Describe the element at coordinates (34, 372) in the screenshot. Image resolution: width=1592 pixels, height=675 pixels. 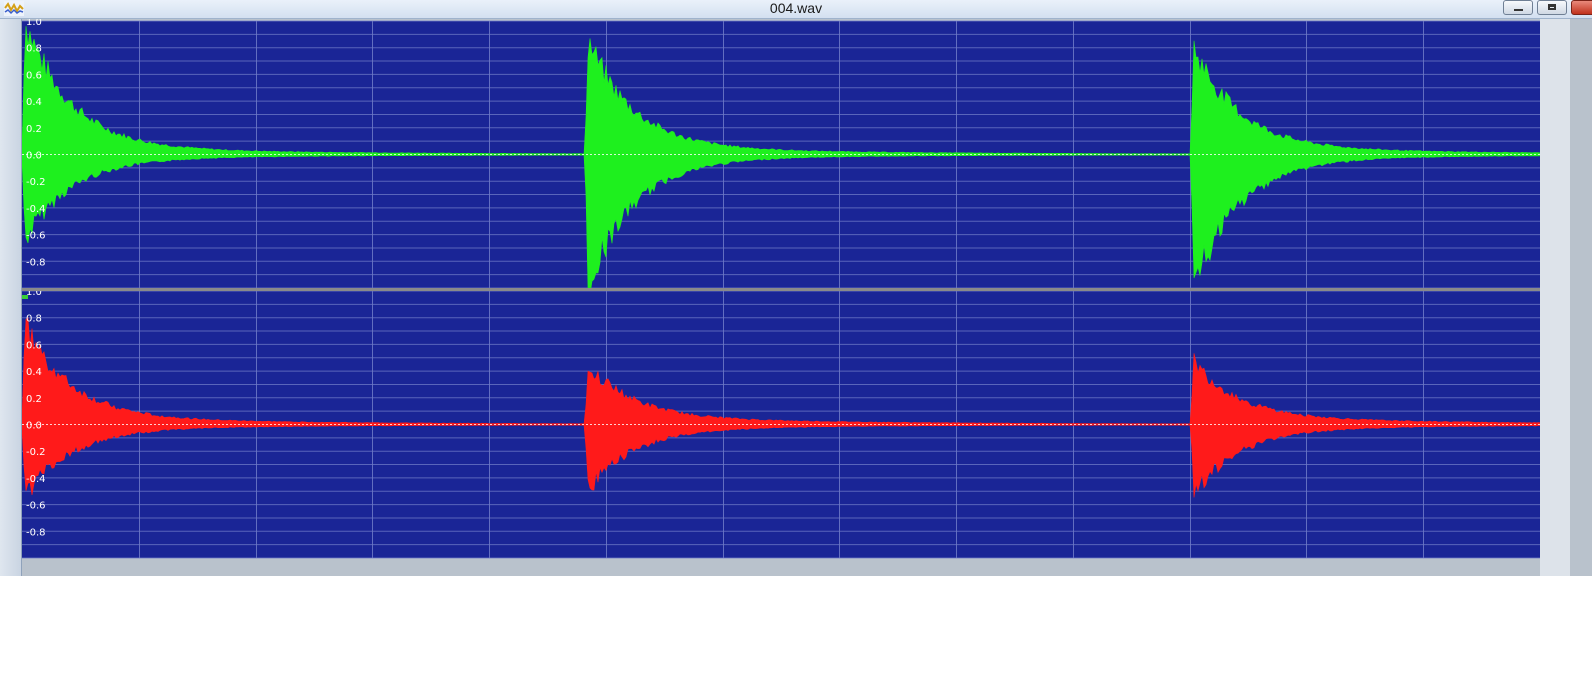
I see `channel-2-tick-label: 0.4` at that location.